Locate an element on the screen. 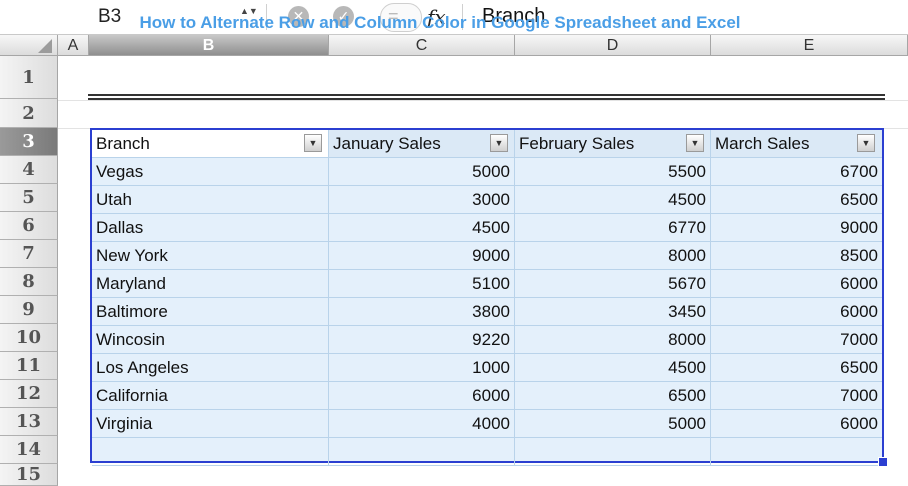  row-header-15: 15 is located at coordinates (29, 475).